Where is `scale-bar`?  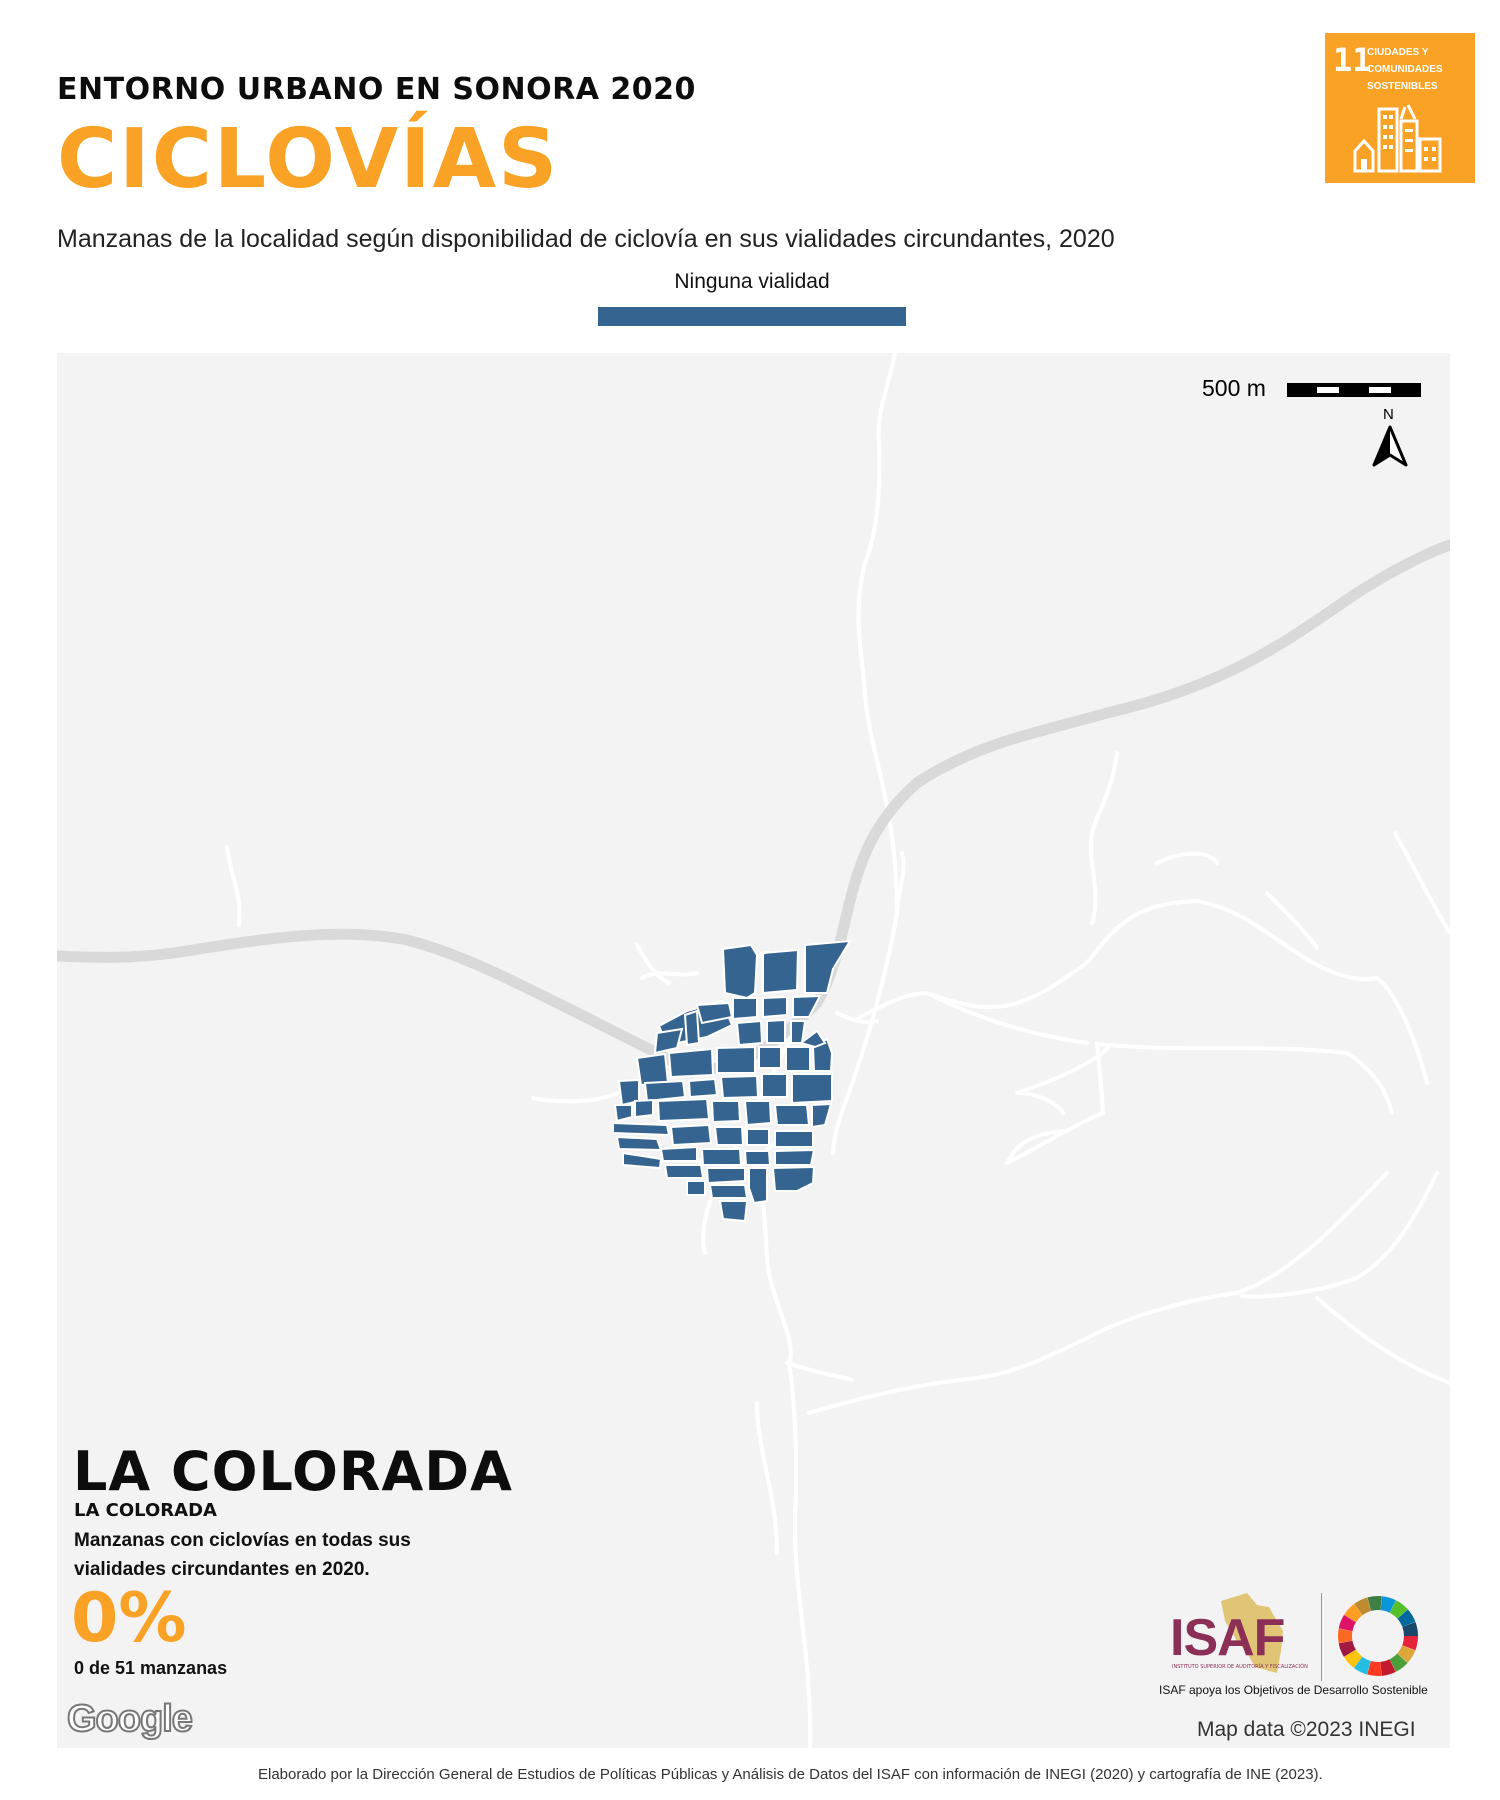 scale-bar is located at coordinates (1354, 390).